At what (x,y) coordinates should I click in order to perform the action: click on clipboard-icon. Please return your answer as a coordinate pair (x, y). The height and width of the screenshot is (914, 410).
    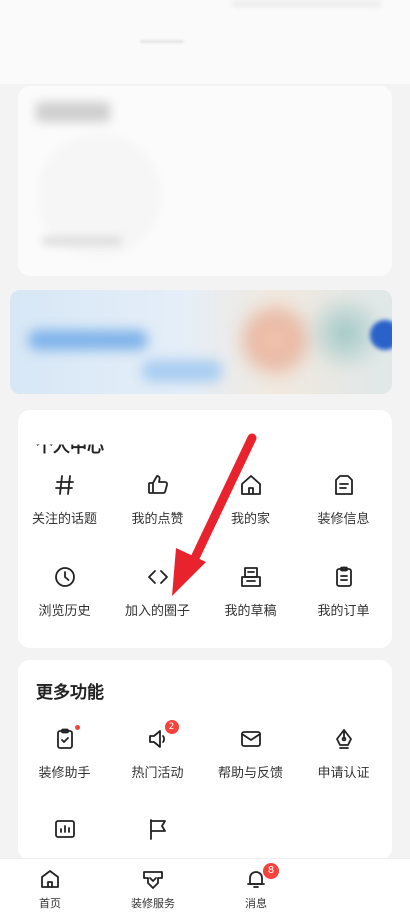
    Looking at the image, I should click on (344, 577).